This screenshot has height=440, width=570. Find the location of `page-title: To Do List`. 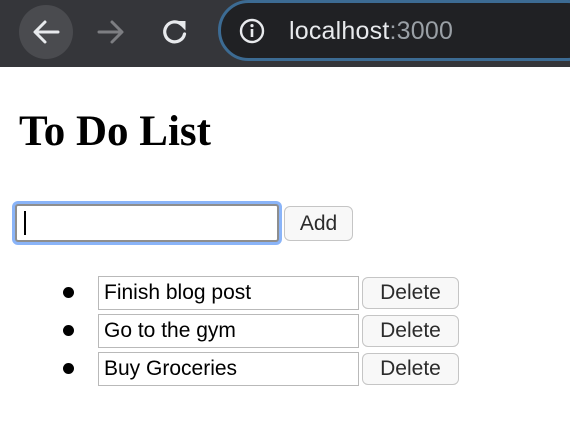

page-title: To Do List is located at coordinates (115, 131).